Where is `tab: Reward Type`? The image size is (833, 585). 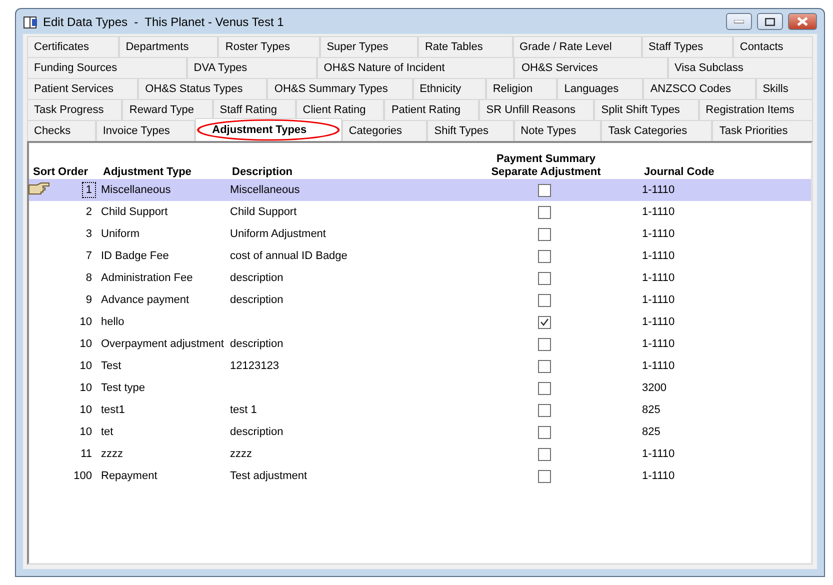
tab: Reward Type is located at coordinates (167, 109).